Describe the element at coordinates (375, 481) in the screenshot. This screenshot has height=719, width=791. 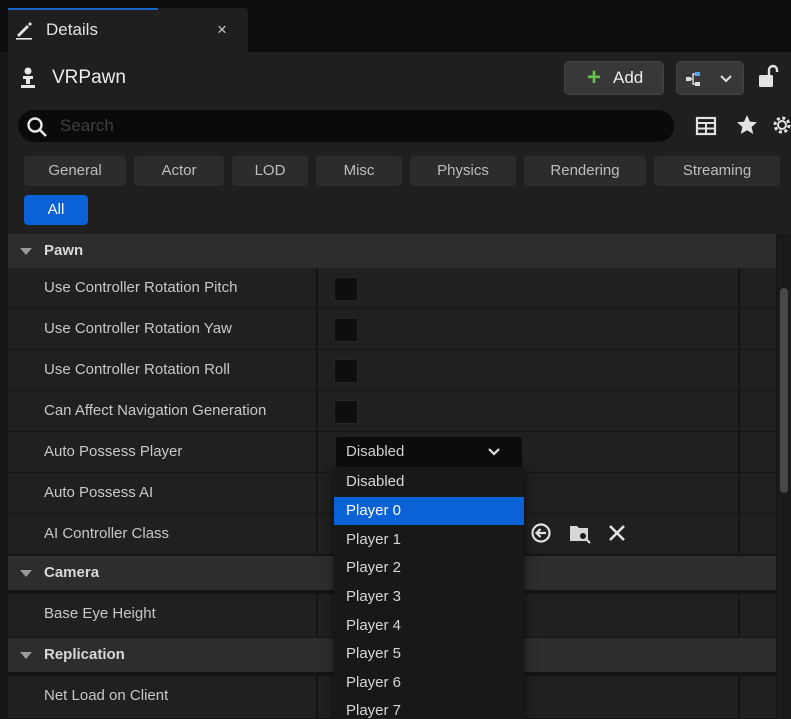
I see `option-label: Disabled` at that location.